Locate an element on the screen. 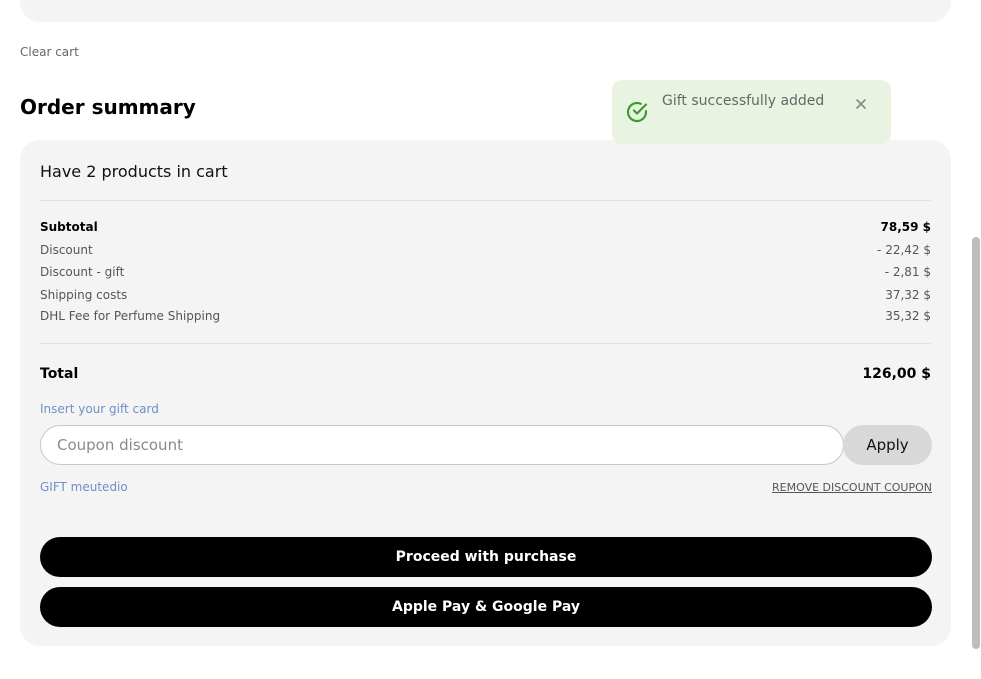 The height and width of the screenshot is (679, 981). gift-discount-row: Discount - gift - 2,81 $ is located at coordinates (485, 272).